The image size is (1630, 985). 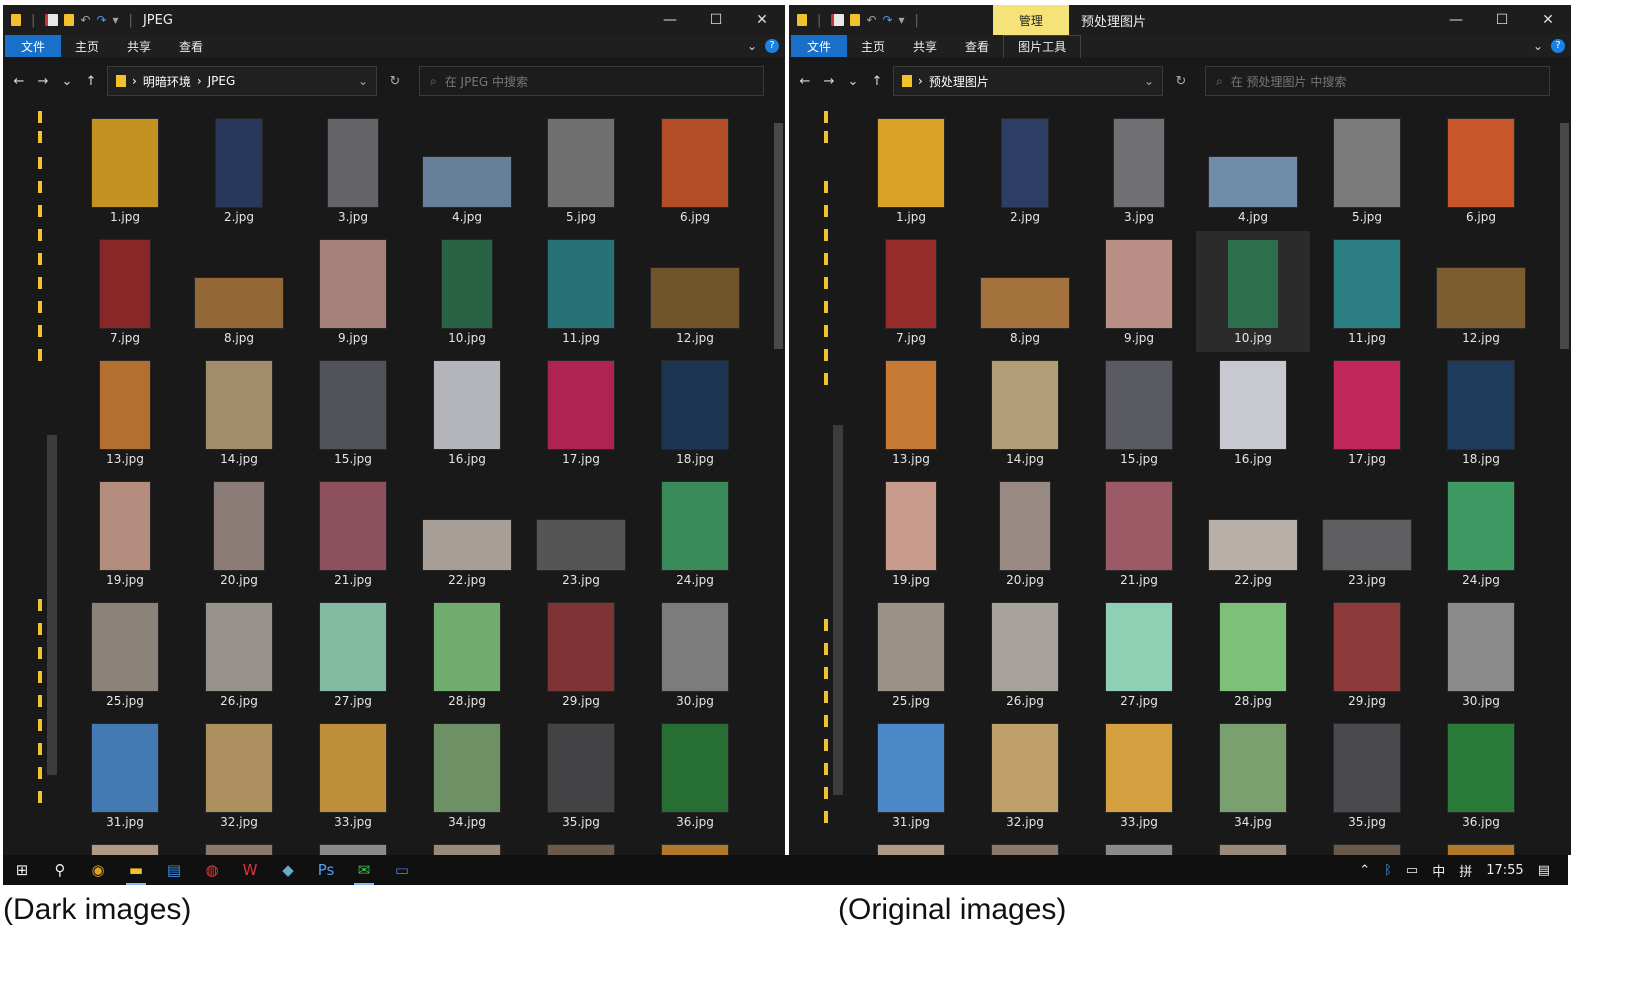 I want to click on app-icon: ◆, so click(x=288, y=870).